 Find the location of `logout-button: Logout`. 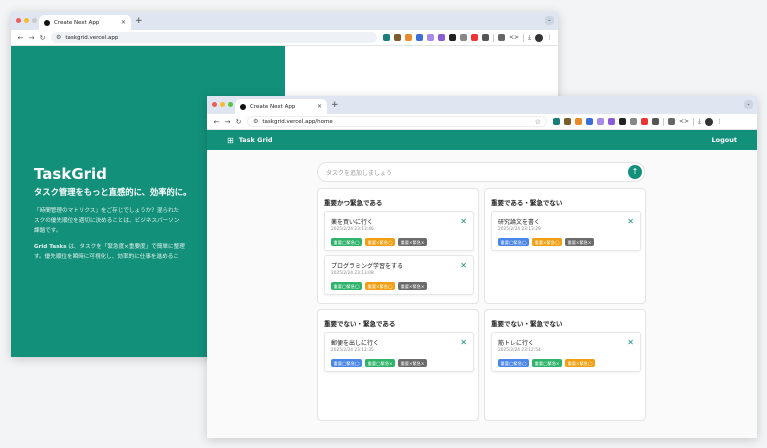

logout-button: Logout is located at coordinates (724, 140).